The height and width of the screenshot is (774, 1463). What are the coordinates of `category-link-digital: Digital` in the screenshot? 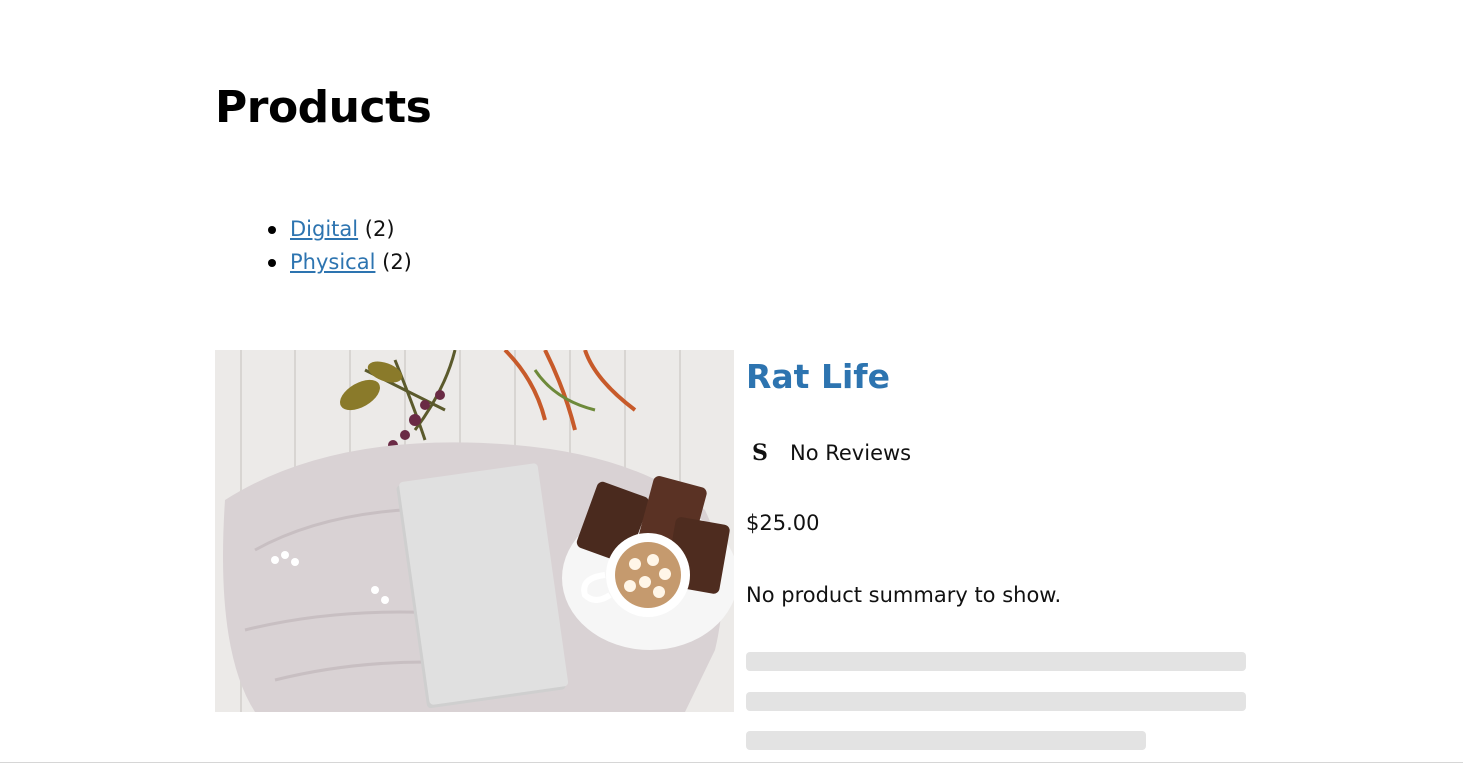 It's located at (324, 229).